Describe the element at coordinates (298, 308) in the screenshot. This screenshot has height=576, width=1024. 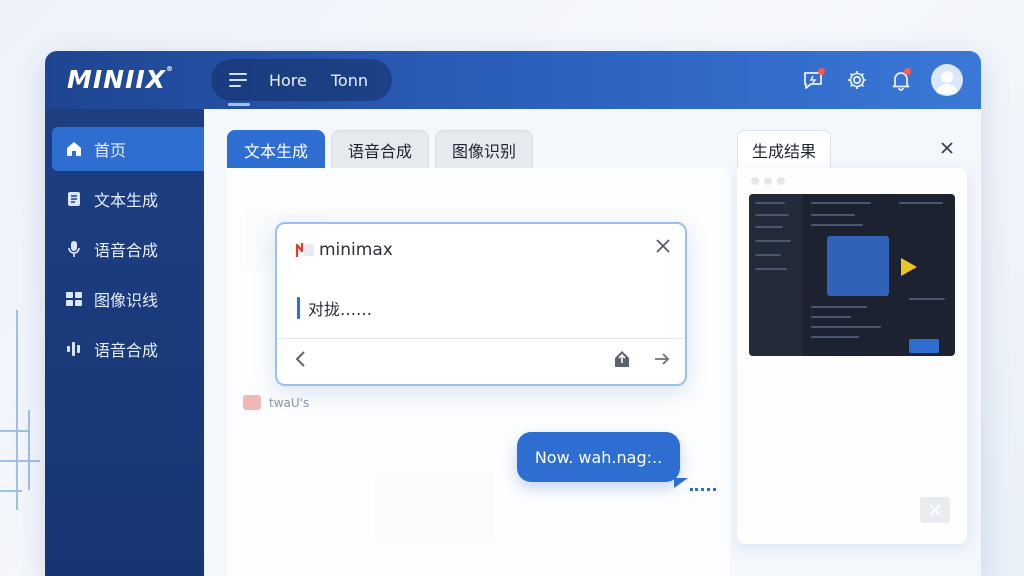
I see `text-caret` at that location.